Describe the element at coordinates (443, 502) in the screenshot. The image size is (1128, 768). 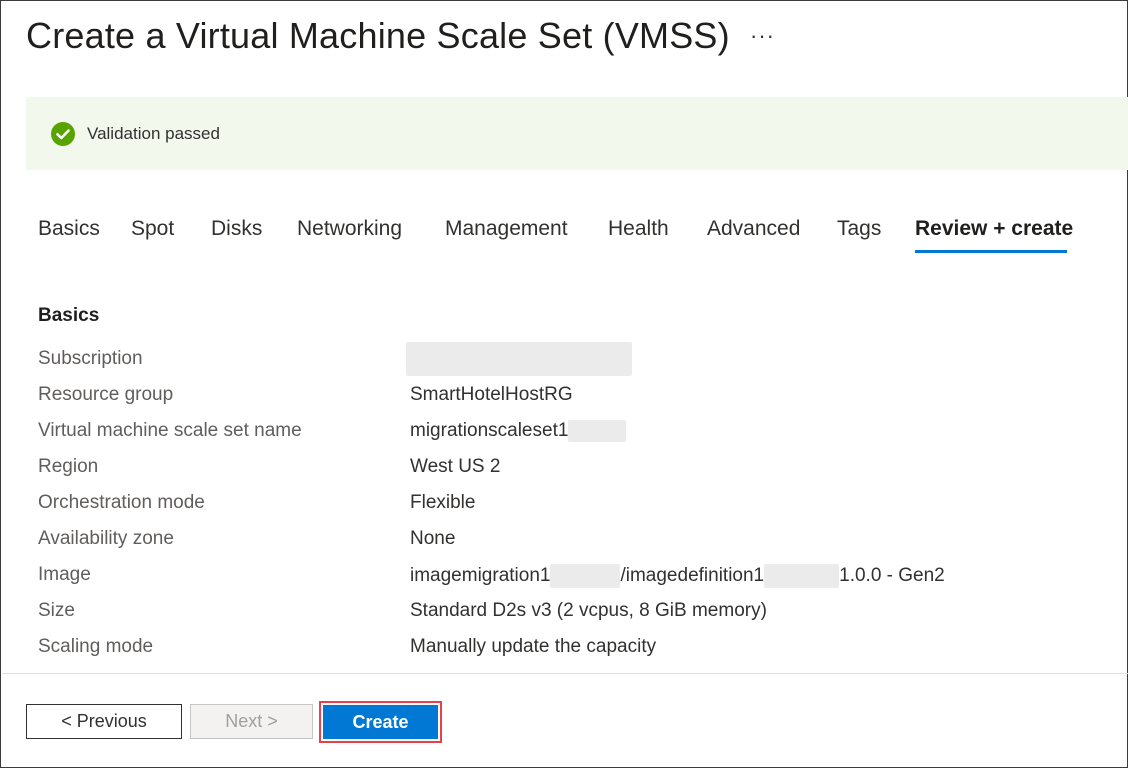
I see `row-value: Flexible` at that location.